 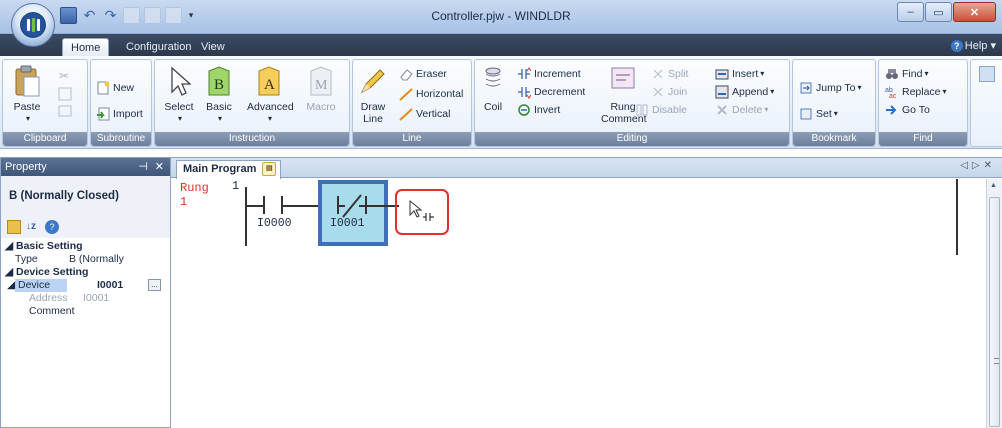 What do you see at coordinates (893, 96) in the screenshot?
I see `svg-text: ac` at bounding box center [893, 96].